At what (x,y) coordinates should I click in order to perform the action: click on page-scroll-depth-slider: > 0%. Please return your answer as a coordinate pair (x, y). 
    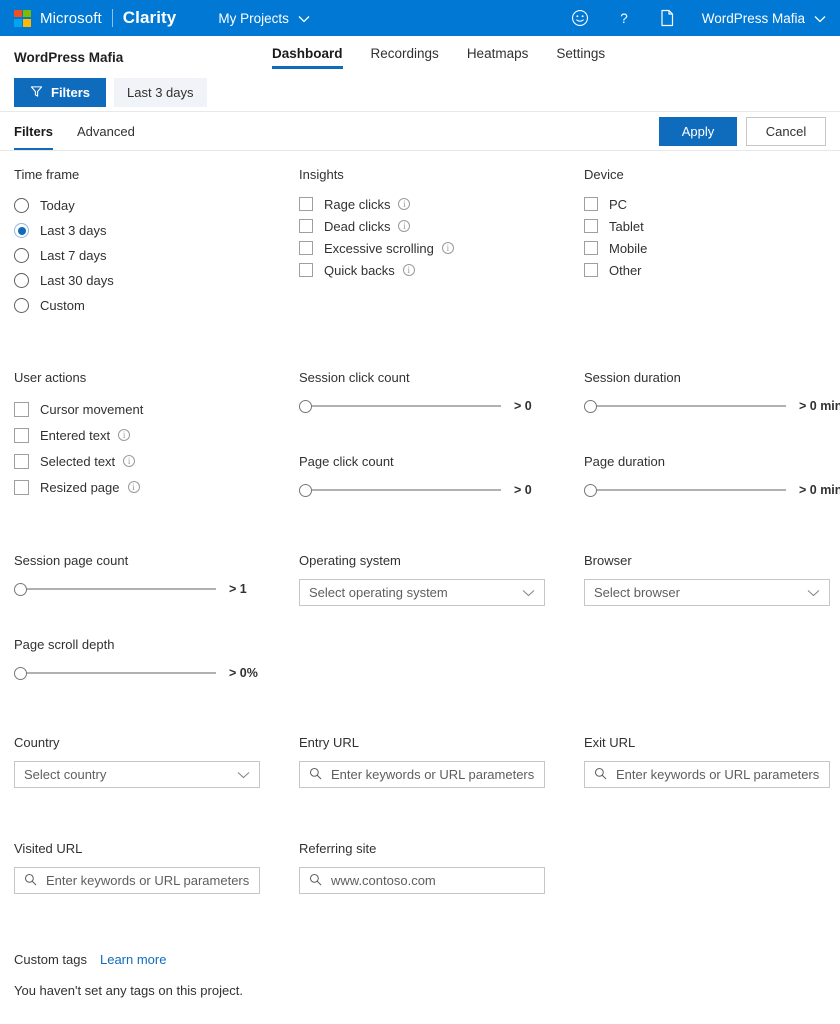
    Looking at the image, I should click on (156, 673).